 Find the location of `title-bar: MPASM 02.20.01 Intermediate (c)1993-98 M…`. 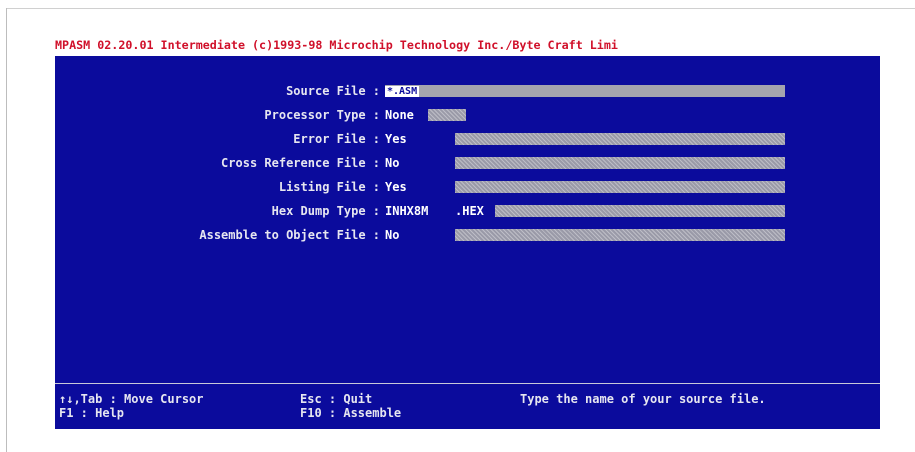

title-bar: MPASM 02.20.01 Intermediate (c)1993-98 M… is located at coordinates (467, 45).